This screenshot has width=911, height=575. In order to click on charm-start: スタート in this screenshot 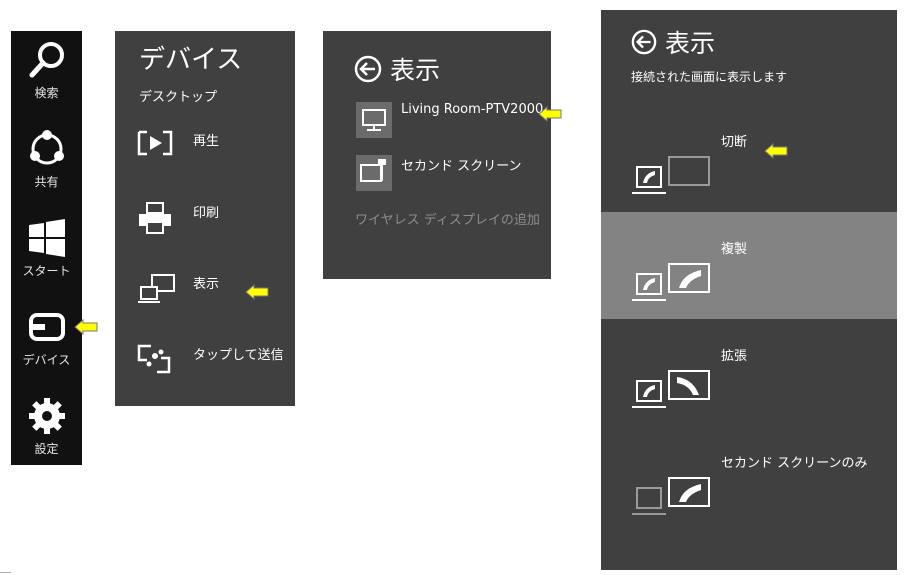, I will do `click(46, 252)`.